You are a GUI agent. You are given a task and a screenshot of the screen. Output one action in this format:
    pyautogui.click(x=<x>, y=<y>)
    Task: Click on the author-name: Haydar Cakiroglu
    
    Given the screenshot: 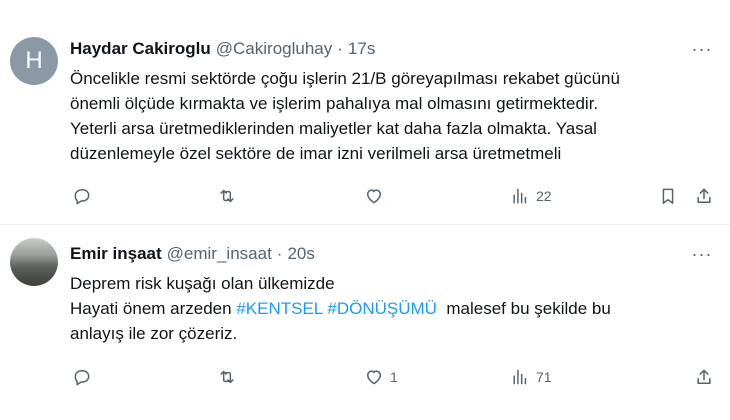 What is the action you would take?
    pyautogui.click(x=140, y=49)
    